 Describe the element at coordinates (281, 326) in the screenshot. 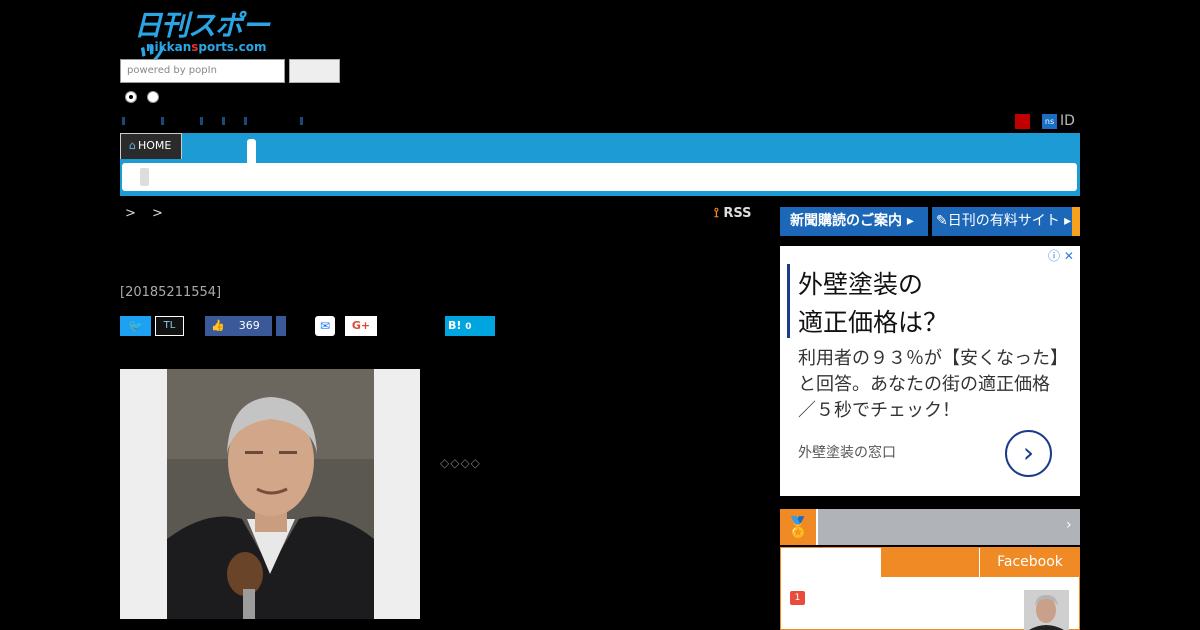

I see `facebook-share-button` at that location.